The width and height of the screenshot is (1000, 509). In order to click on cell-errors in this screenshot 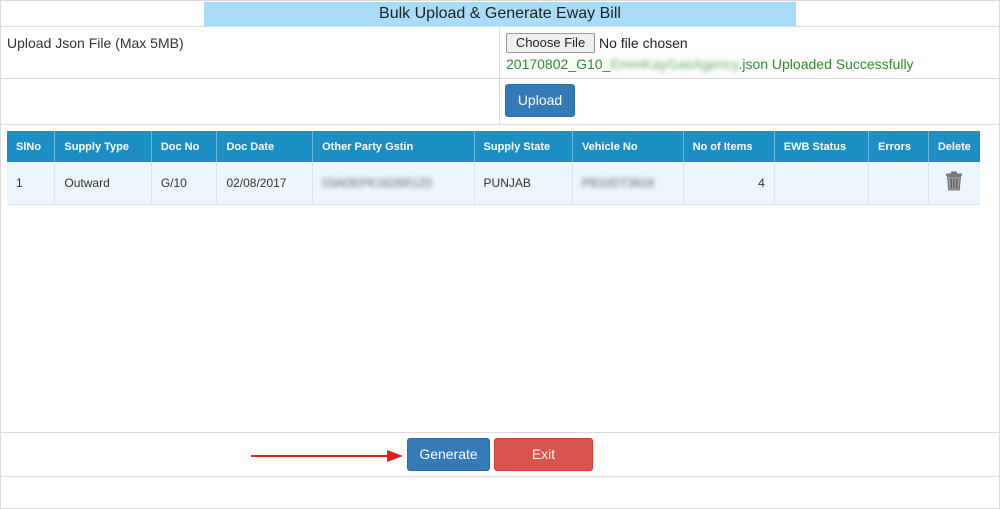, I will do `click(898, 183)`.